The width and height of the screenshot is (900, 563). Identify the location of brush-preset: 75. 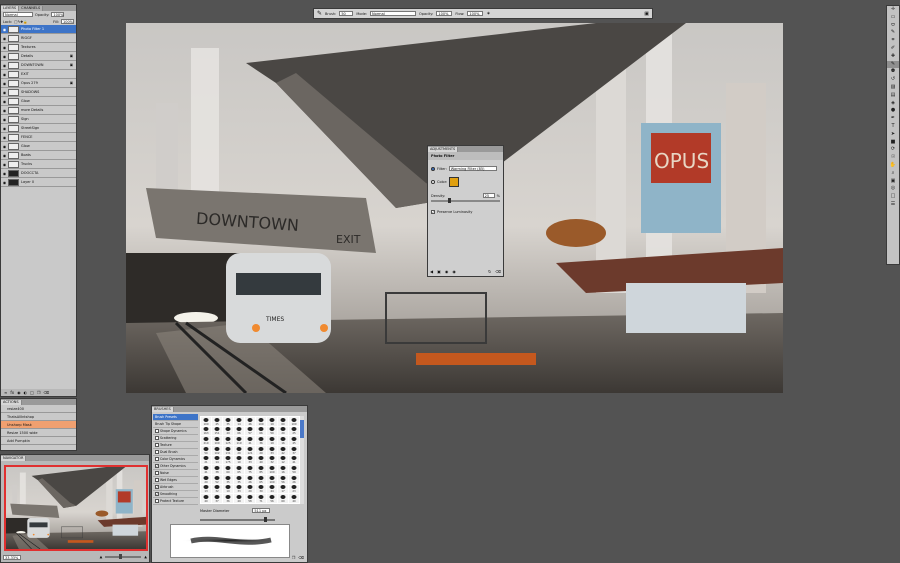
(250, 469).